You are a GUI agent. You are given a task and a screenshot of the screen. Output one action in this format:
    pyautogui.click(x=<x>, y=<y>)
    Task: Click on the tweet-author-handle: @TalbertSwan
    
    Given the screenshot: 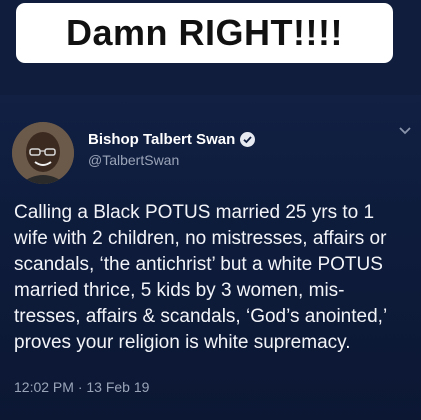 What is the action you would take?
    pyautogui.click(x=133, y=160)
    